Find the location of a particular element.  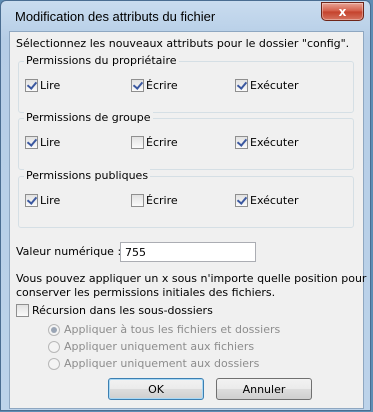

apply-folders-label: Appliquer uniquement aux dossiers is located at coordinates (161, 363).